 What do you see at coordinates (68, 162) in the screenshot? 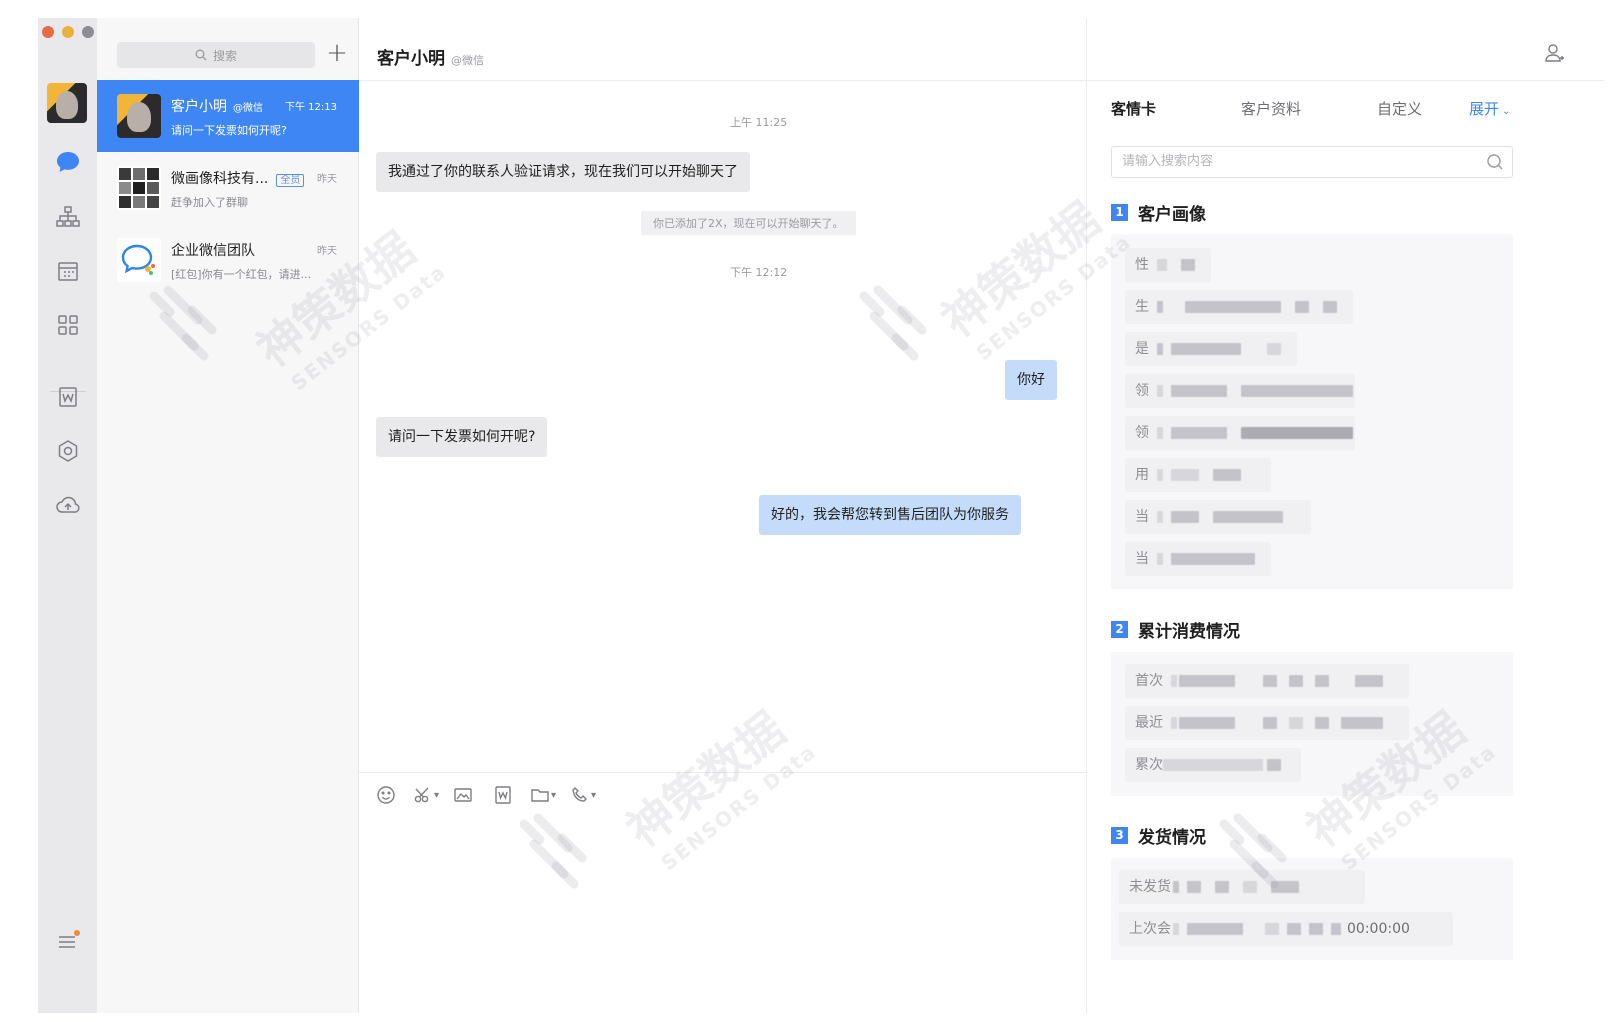
I see `chat-bubble-icon` at bounding box center [68, 162].